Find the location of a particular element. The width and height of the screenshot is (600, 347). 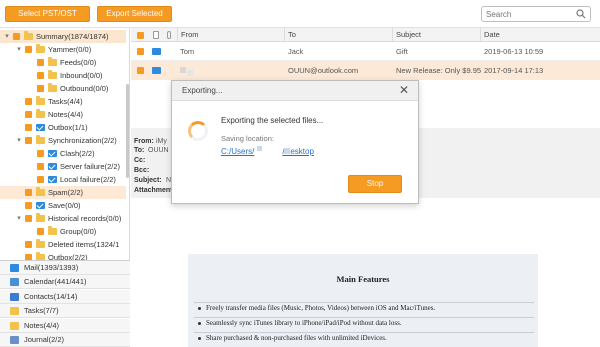

export-selected-button: Export Selected is located at coordinates (134, 14).